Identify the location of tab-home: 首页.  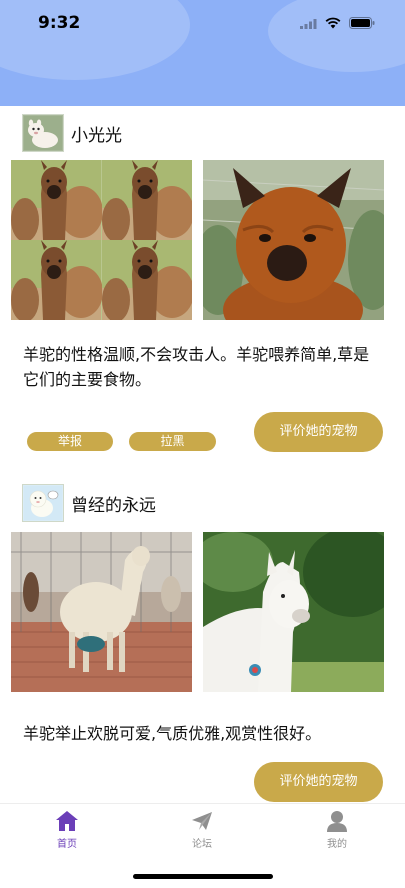
(67, 830).